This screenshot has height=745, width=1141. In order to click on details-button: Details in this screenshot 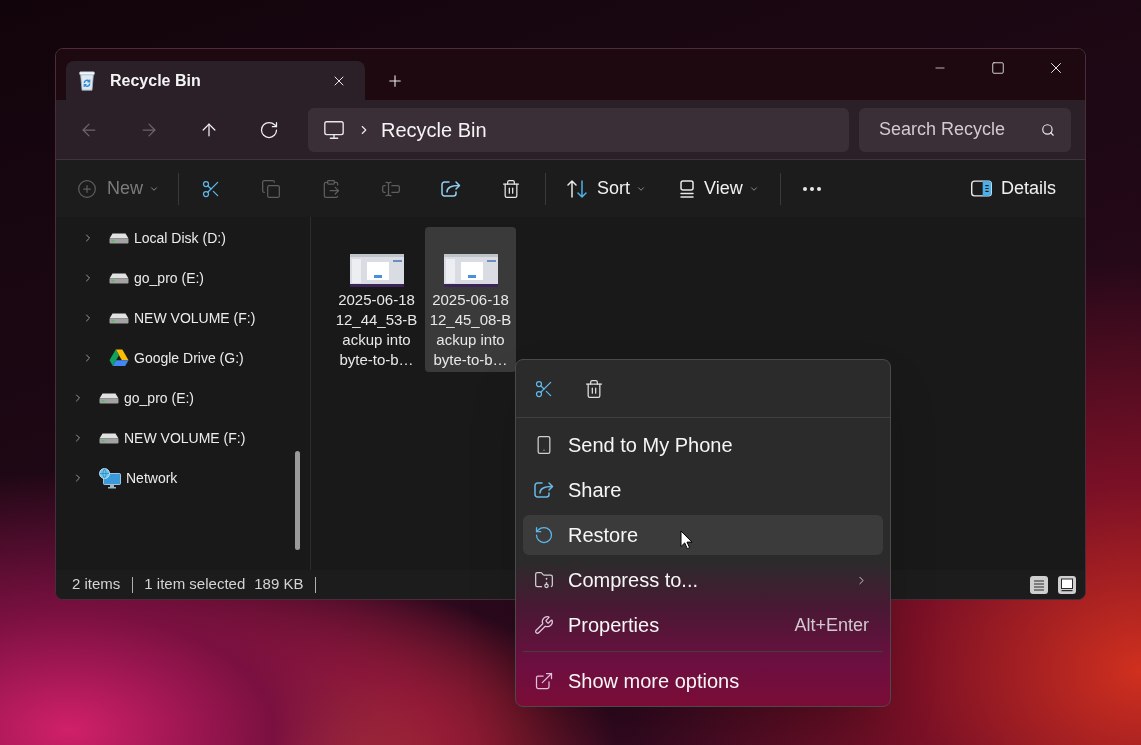, I will do `click(1013, 188)`.